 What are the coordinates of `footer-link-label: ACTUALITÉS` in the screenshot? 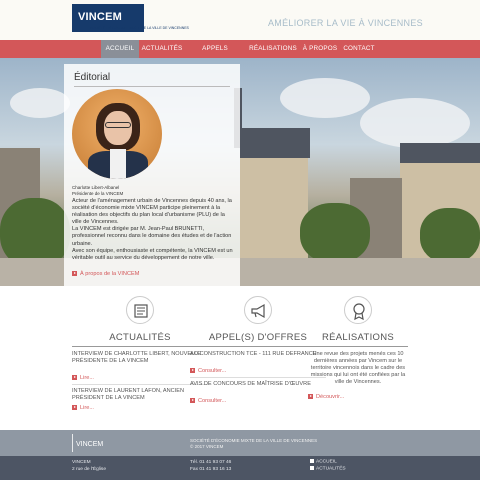 It's located at (331, 469).